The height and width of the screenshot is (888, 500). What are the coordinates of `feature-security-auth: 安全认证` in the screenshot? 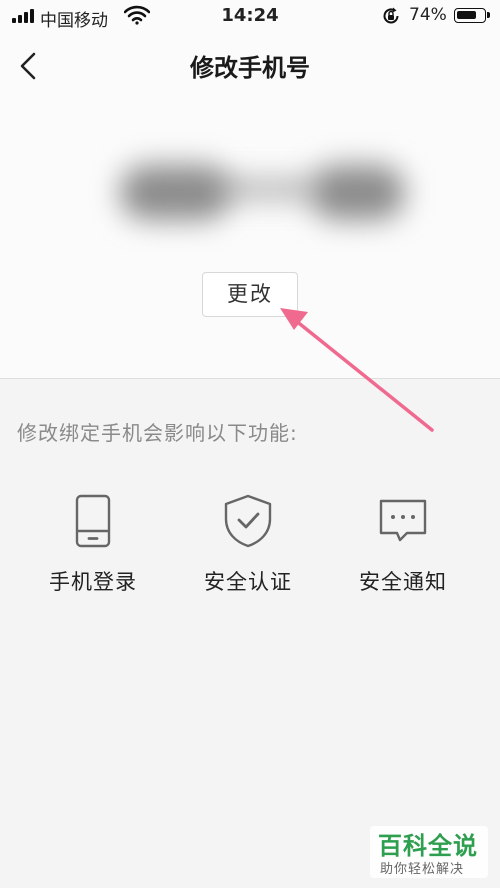 It's located at (248, 548).